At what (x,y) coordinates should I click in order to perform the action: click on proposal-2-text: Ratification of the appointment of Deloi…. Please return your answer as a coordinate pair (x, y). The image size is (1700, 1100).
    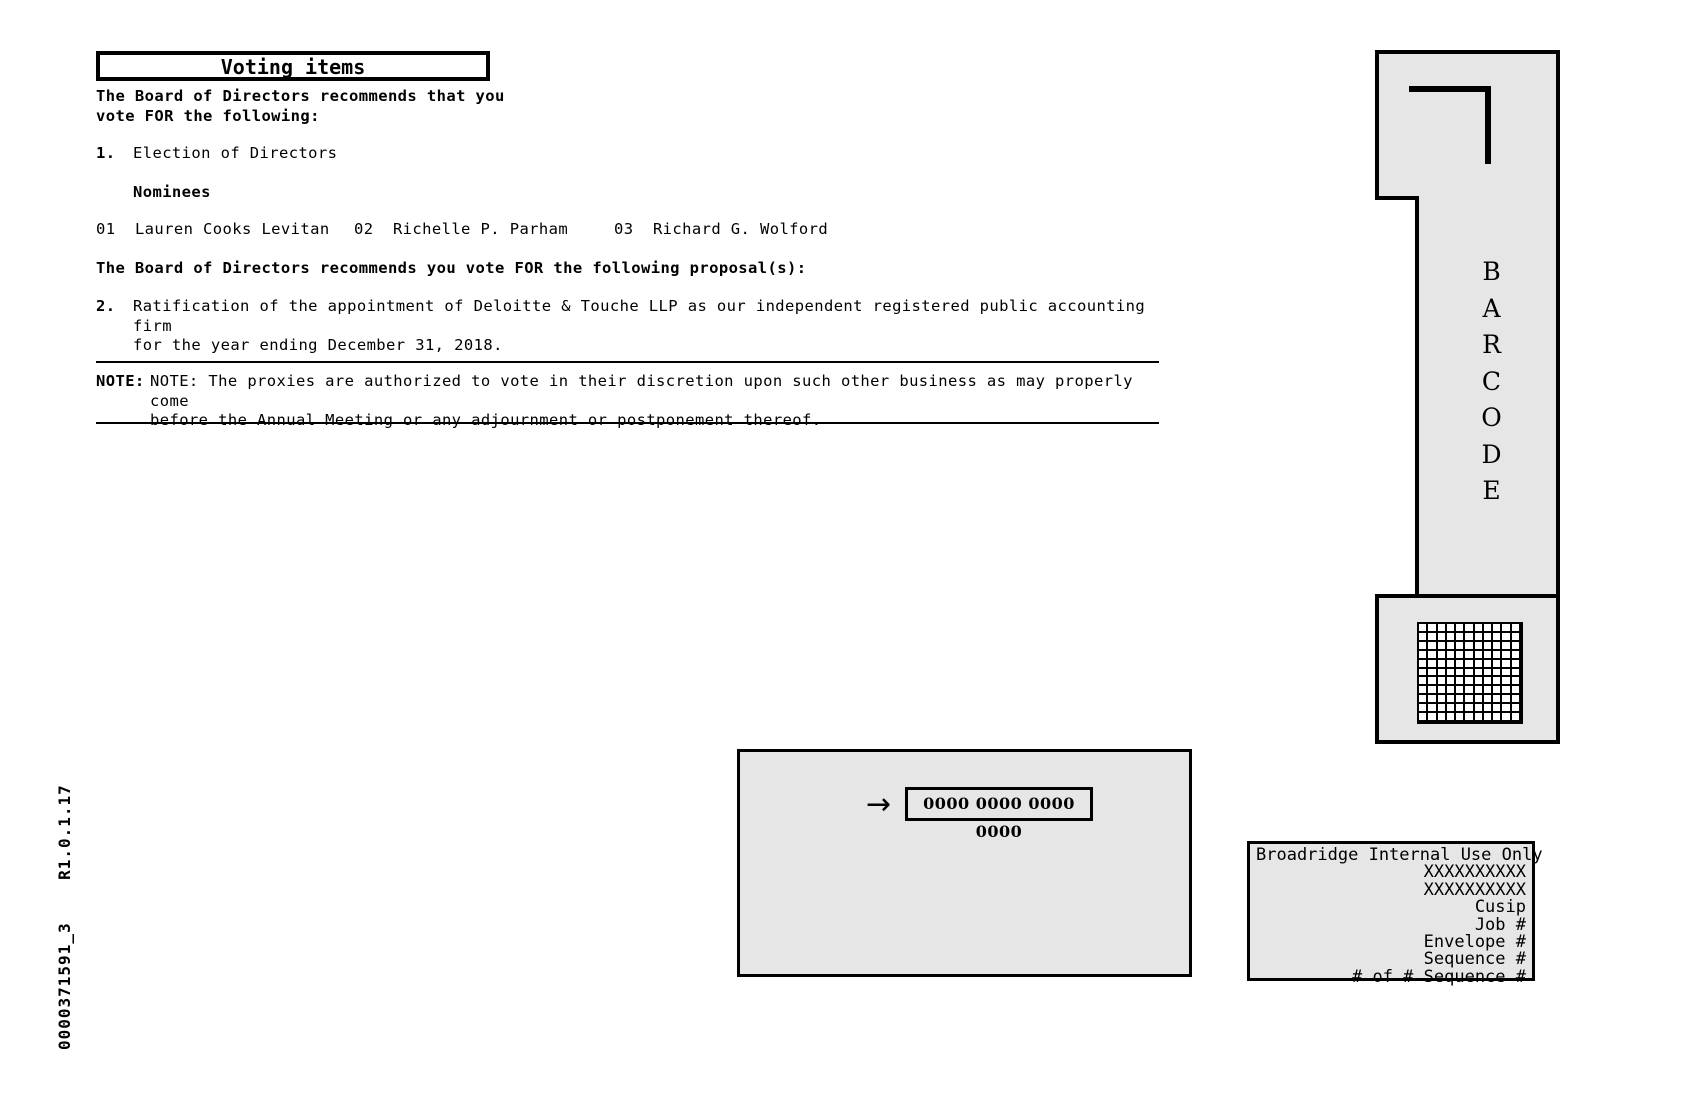
    Looking at the image, I should click on (639, 325).